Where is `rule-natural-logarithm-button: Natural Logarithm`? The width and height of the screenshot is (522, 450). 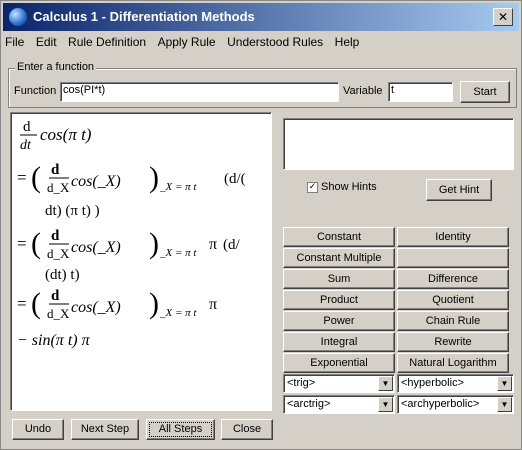 rule-natural-logarithm-button: Natural Logarithm is located at coordinates (453, 363).